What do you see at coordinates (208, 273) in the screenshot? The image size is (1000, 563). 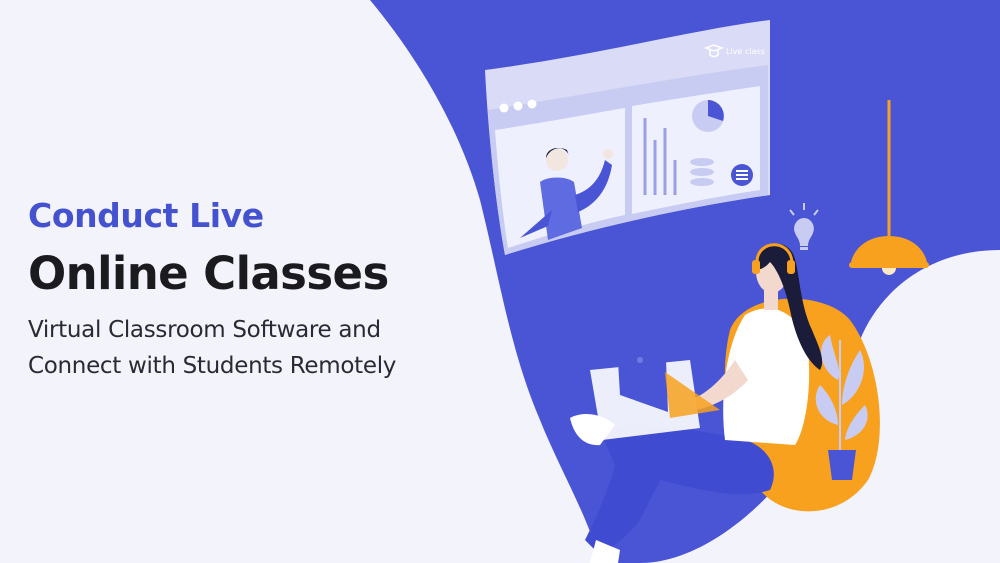 I see `hero-headline: Online Classes` at bounding box center [208, 273].